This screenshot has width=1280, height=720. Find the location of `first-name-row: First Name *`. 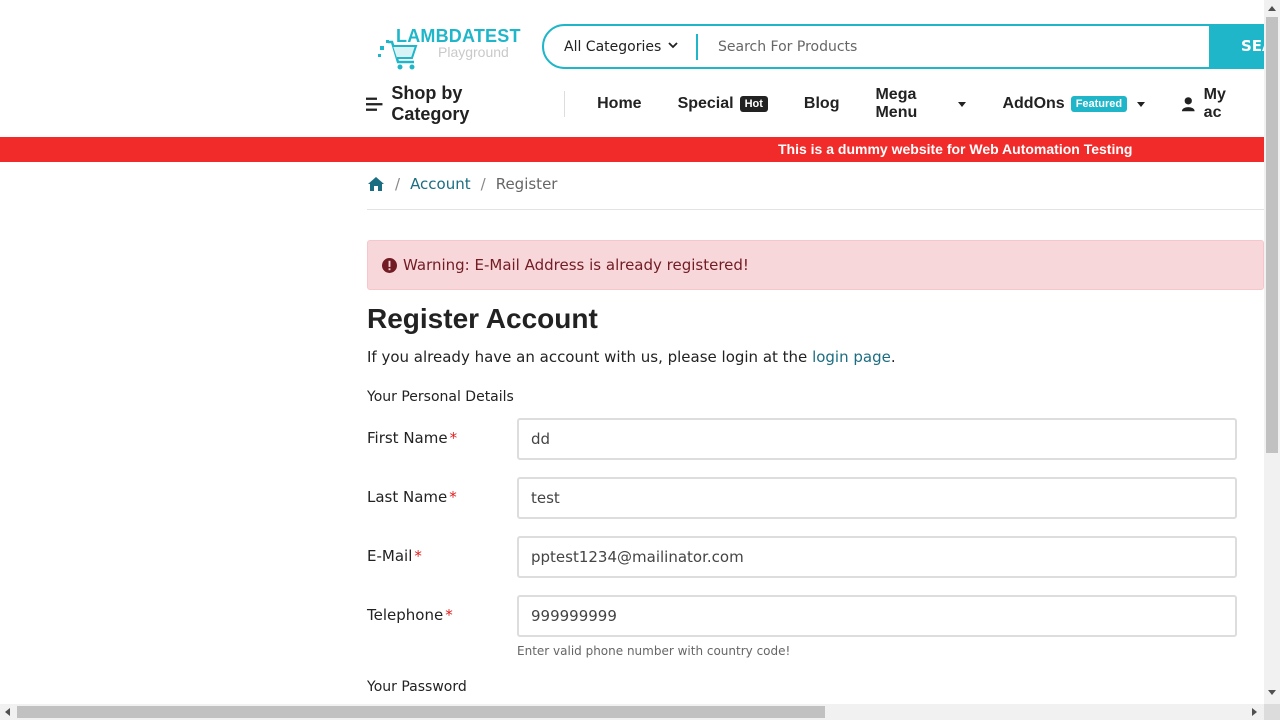

first-name-row: First Name * is located at coordinates (802, 439).